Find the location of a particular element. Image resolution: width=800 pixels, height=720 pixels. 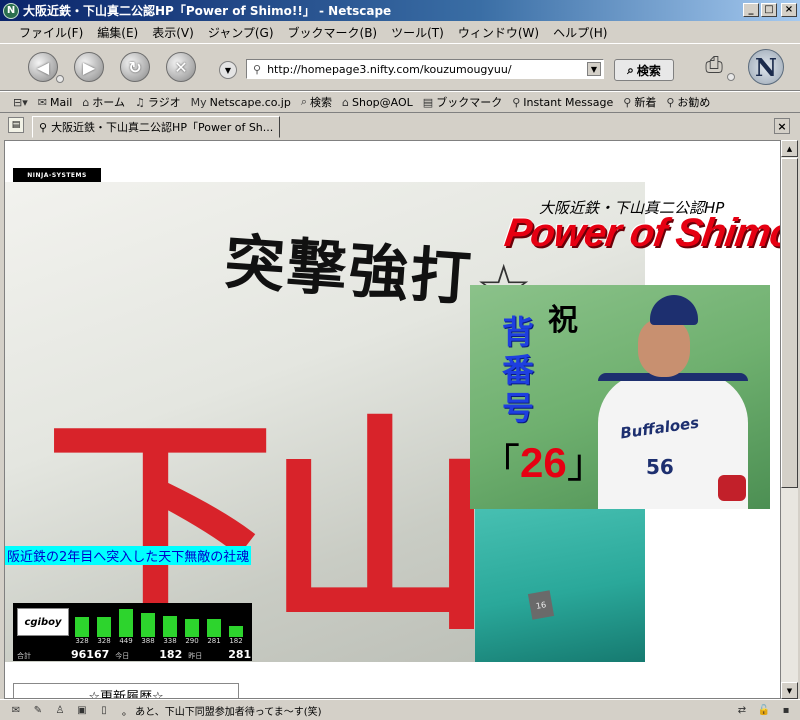

counter-bar-value: 182 is located at coordinates (236, 641).